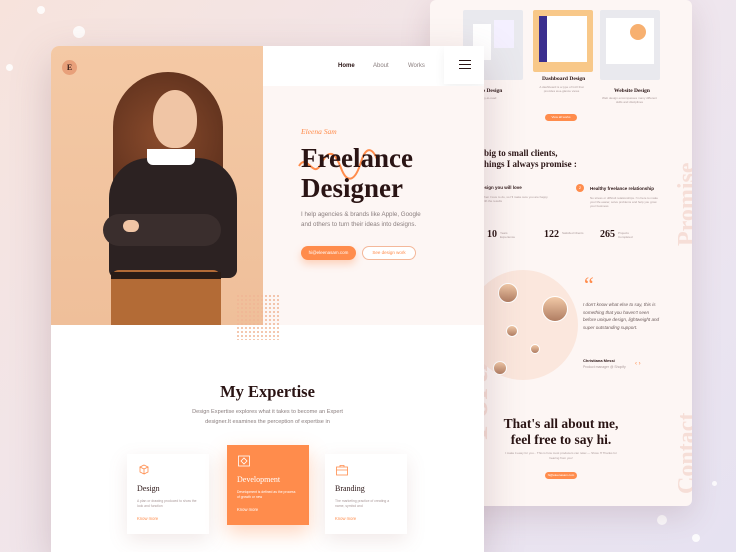  I want to click on feature-title: esign you will love, so click(502, 187).